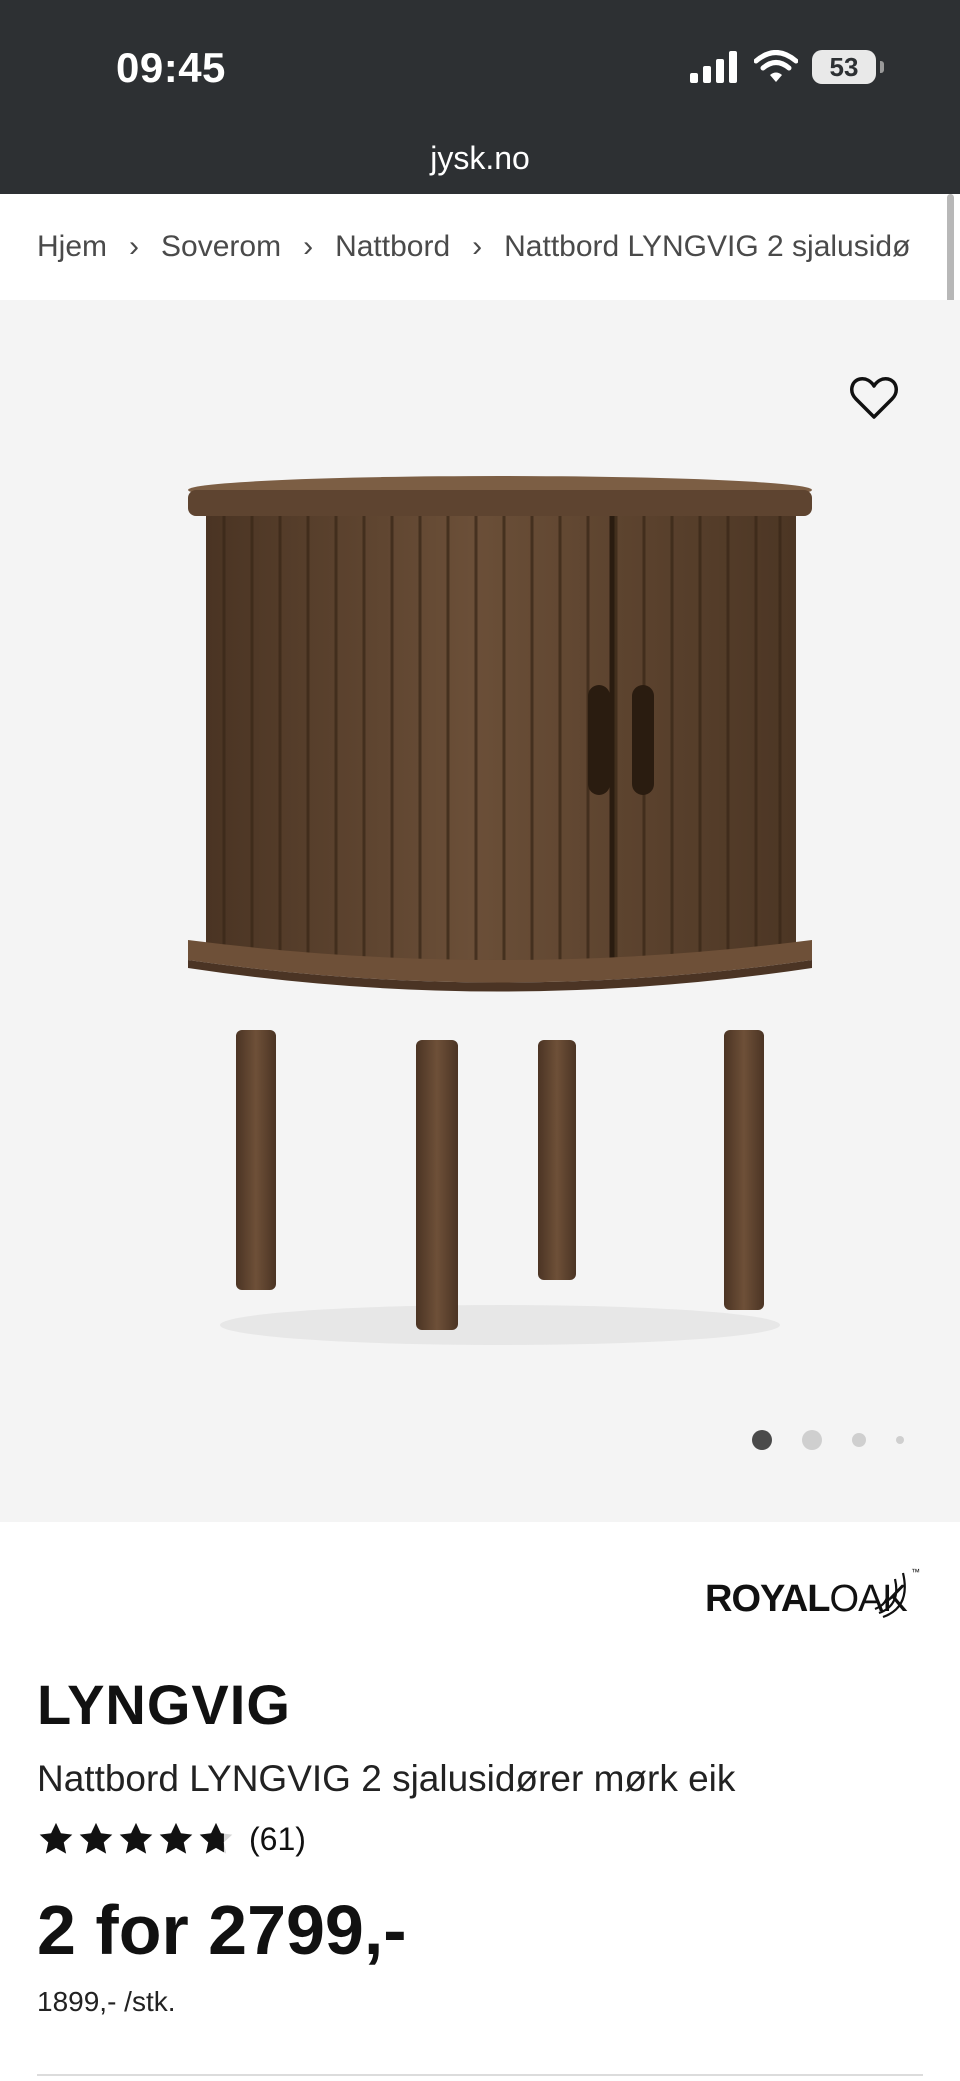 This screenshot has width=960, height=2081. Describe the element at coordinates (776, 66) in the screenshot. I see `wifi-icon` at that location.